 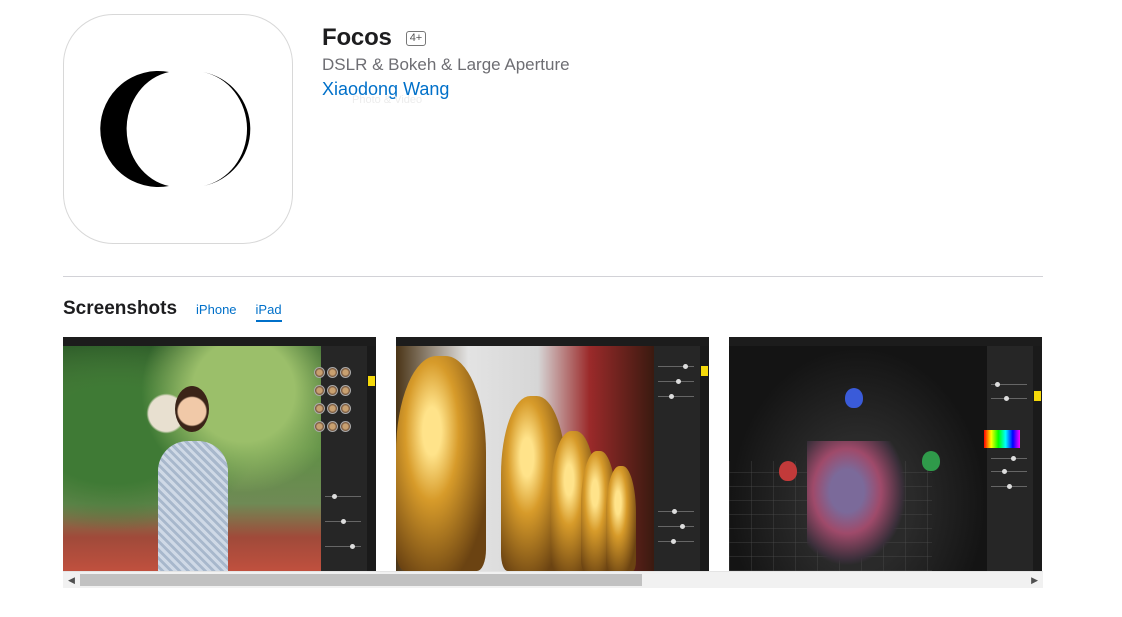 I want to click on title-row: Focos 4+, so click(x=374, y=38).